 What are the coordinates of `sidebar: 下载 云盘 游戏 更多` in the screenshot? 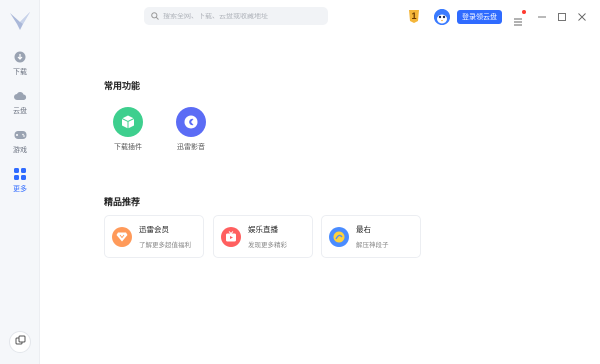 It's located at (20, 182).